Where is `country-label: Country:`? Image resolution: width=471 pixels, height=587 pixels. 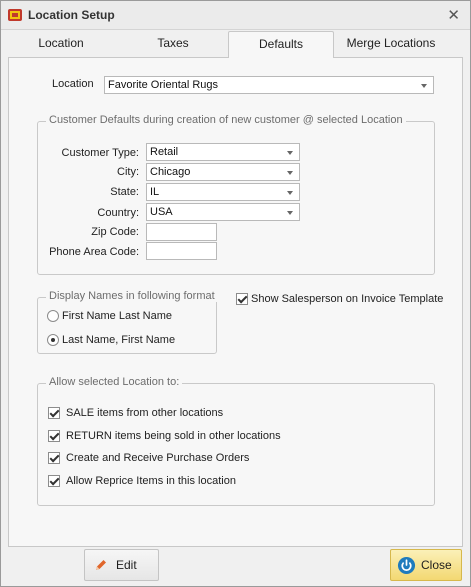 country-label: Country: is located at coordinates (118, 213).